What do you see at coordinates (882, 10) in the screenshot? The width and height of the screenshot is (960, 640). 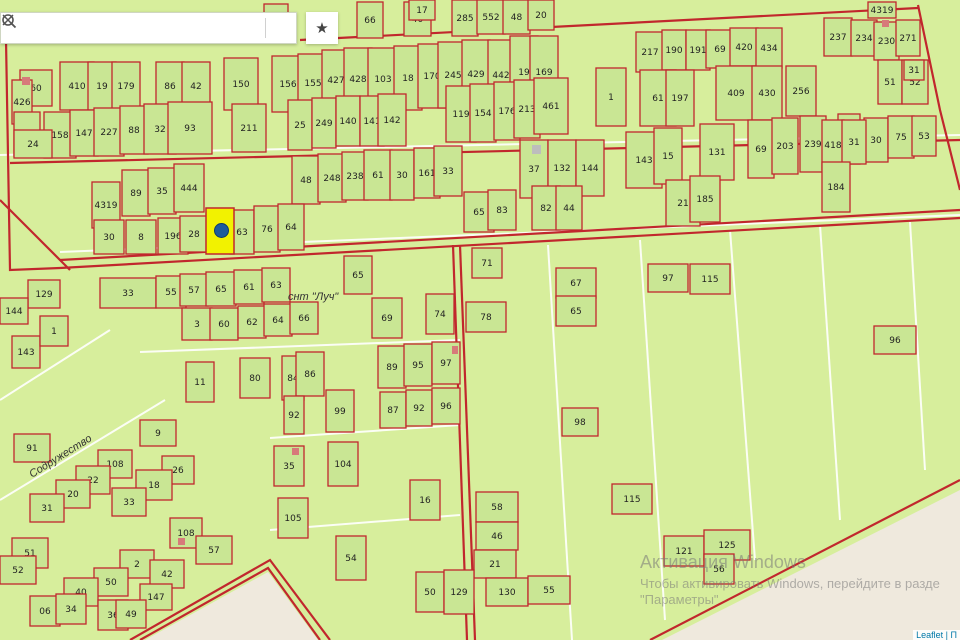 I see `parcel: 4319` at bounding box center [882, 10].